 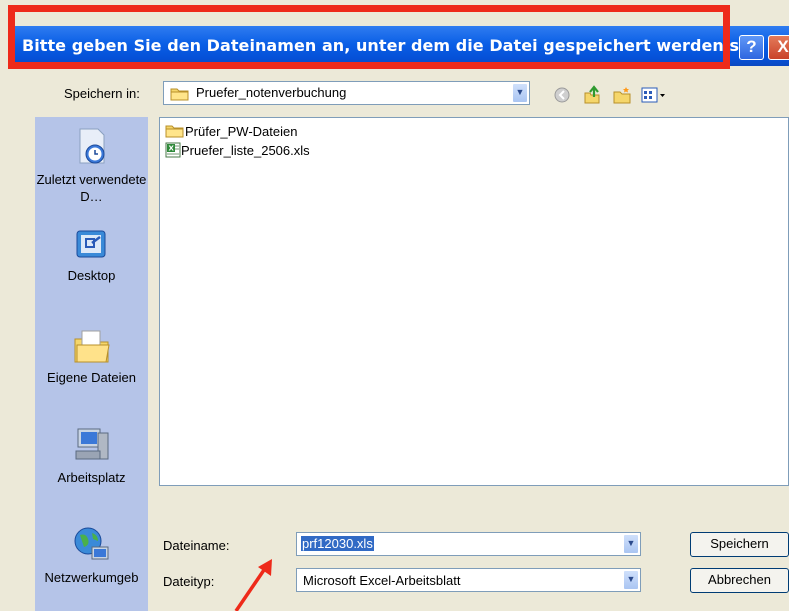 What do you see at coordinates (241, 131) in the screenshot?
I see `file-name: Prüfer_PW-Dateien` at bounding box center [241, 131].